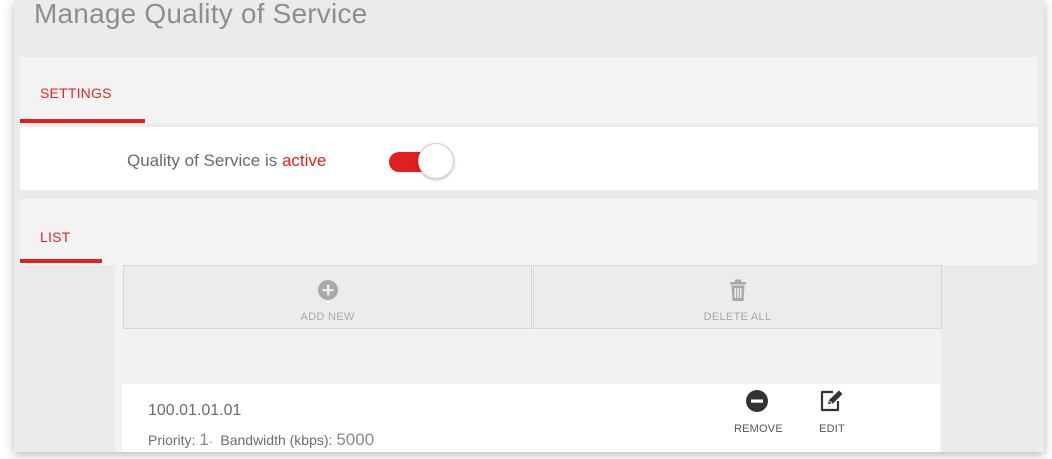 The image size is (1052, 459). I want to click on remove-button: REMOVE, so click(758, 412).